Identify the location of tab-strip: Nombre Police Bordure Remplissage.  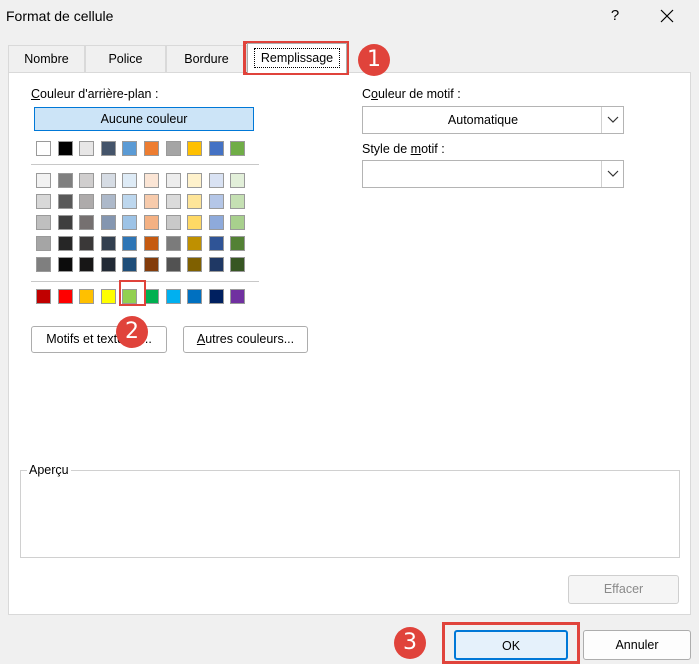
(349, 58).